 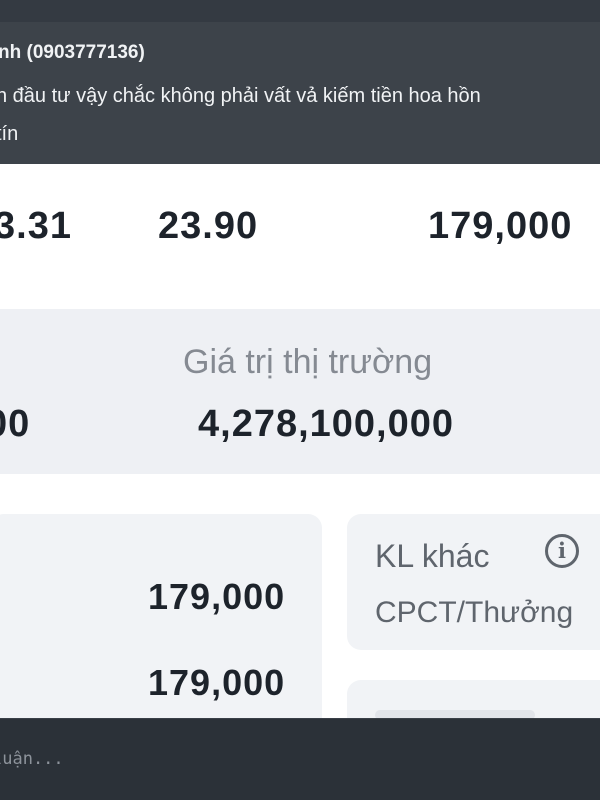 What do you see at coordinates (15, 424) in the screenshot?
I see `partial-value: 00` at bounding box center [15, 424].